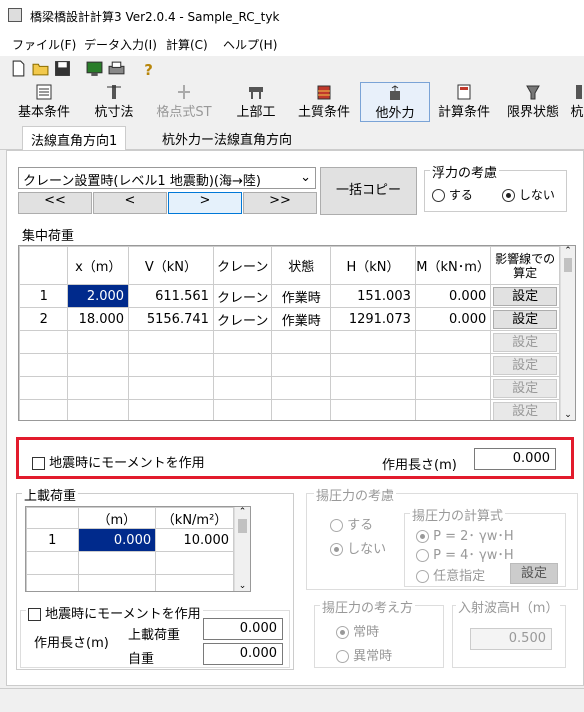 This screenshot has width=584, height=712. I want to click on nav-first-button: <<, so click(55, 203).